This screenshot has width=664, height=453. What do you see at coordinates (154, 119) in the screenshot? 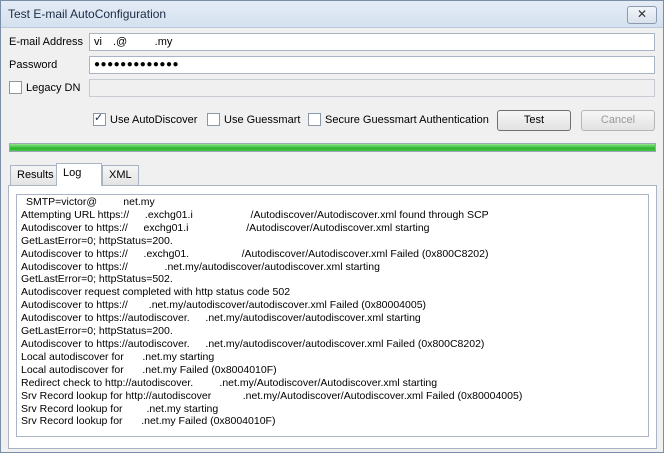
I see `use-autodiscover-label: Use AutoDiscover` at bounding box center [154, 119].